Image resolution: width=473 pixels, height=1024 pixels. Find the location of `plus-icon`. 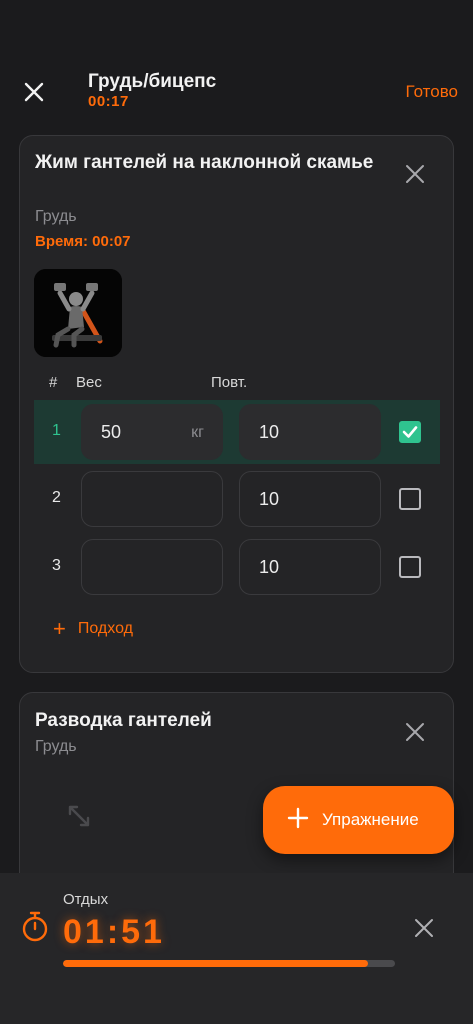

plus-icon is located at coordinates (298, 818).